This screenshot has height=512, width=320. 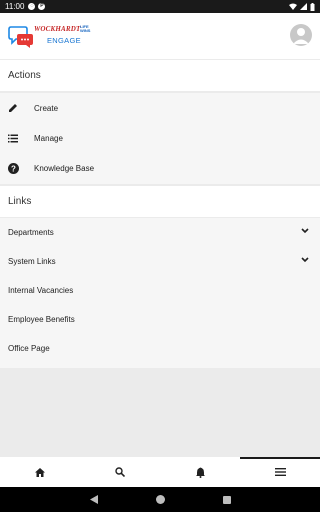 What do you see at coordinates (301, 35) in the screenshot?
I see `avatar-icon` at bounding box center [301, 35].